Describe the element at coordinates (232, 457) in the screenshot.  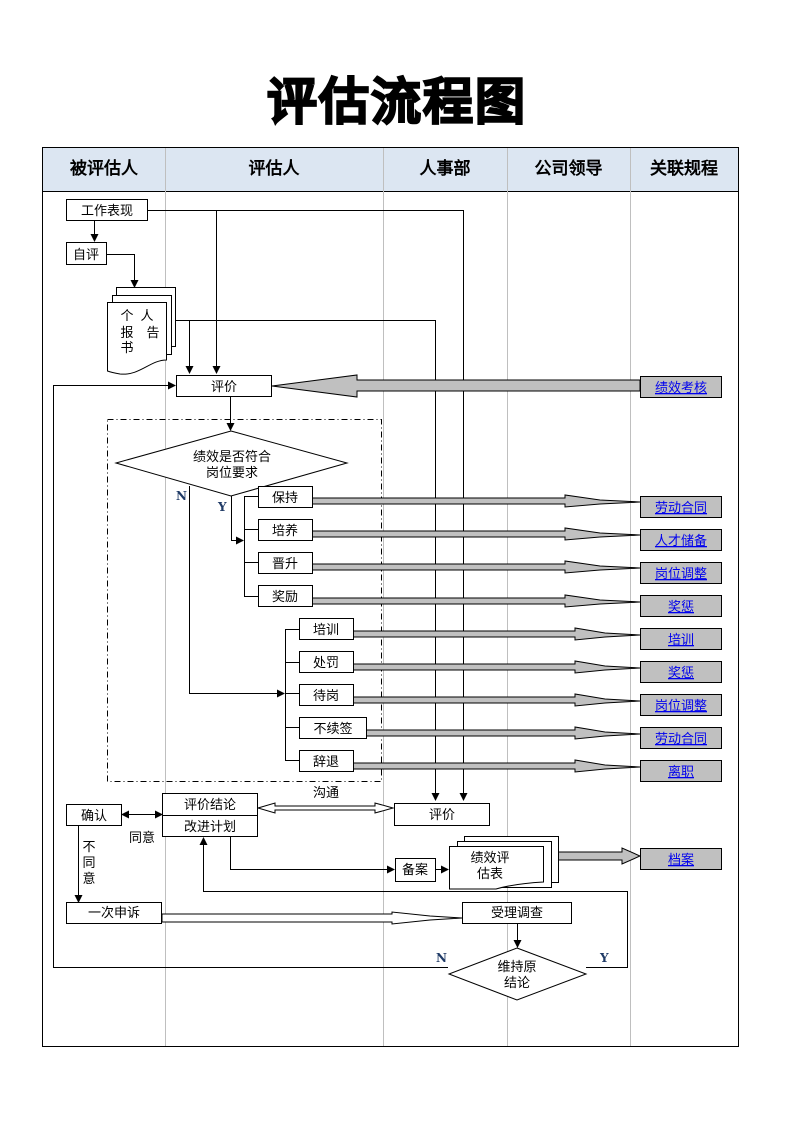
I see `label-decision-meets-1: 绩效是否符合` at that location.